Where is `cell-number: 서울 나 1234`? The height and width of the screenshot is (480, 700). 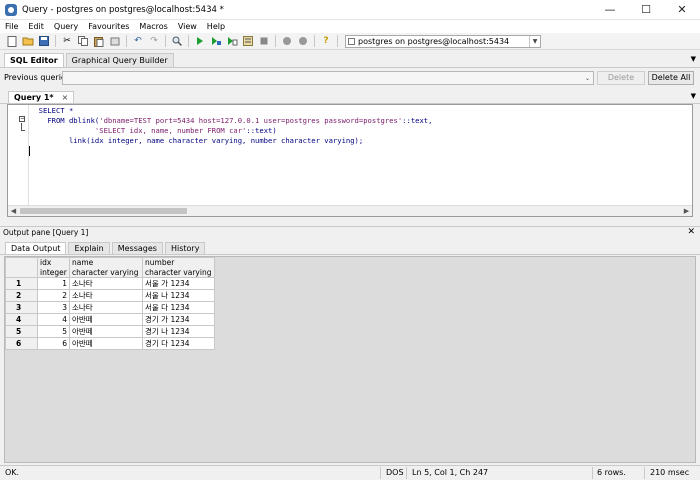 cell-number: 서울 나 1234 is located at coordinates (178, 295).